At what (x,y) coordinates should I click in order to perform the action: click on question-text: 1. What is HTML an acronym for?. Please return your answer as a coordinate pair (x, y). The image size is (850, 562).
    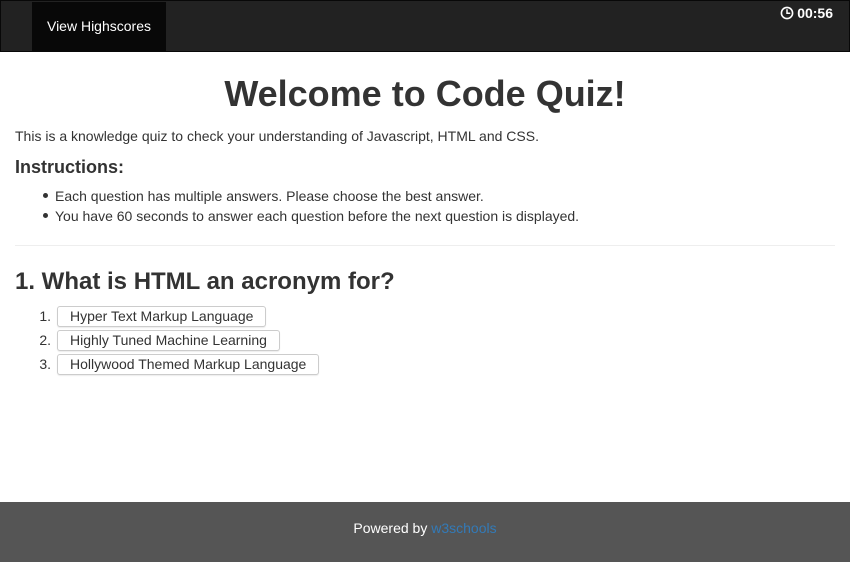
    Looking at the image, I should click on (205, 281).